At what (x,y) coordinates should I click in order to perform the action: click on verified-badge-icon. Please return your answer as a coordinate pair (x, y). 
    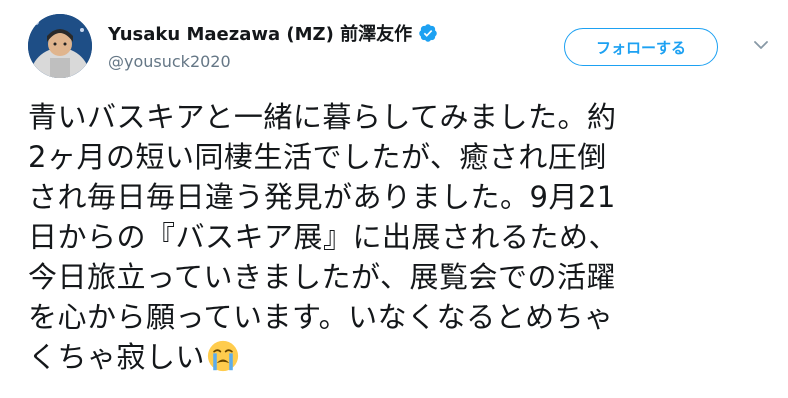
    Looking at the image, I should click on (428, 33).